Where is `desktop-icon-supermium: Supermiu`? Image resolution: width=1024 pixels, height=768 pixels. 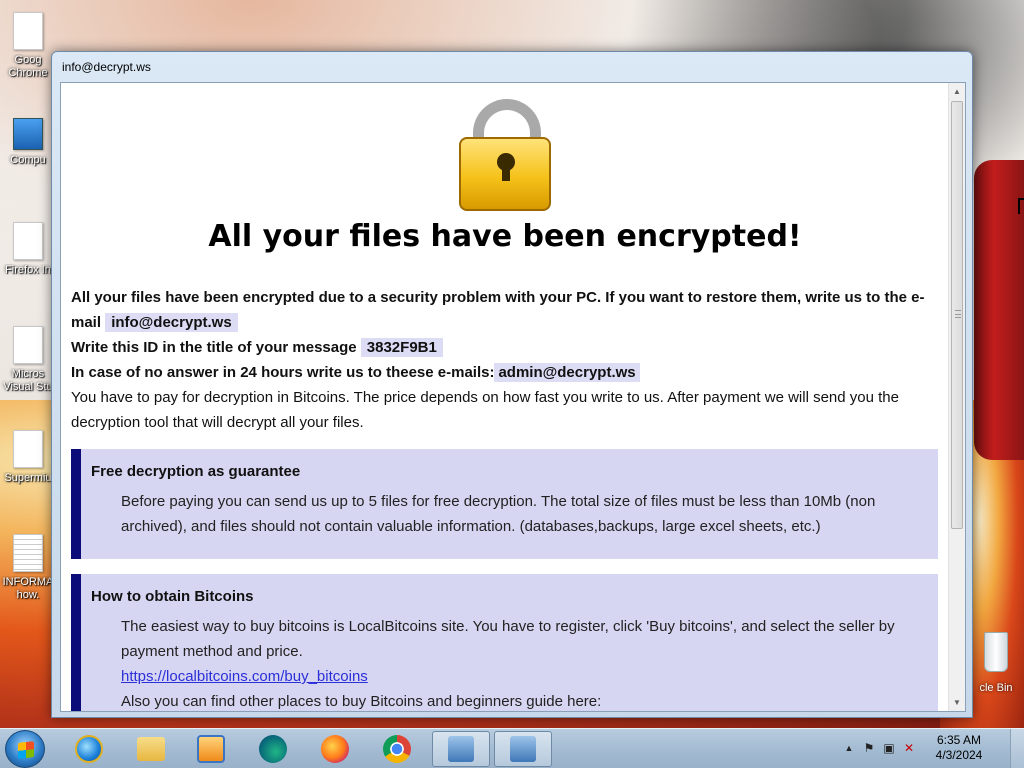
desktop-icon-supermium: Supermiu is located at coordinates (28, 457).